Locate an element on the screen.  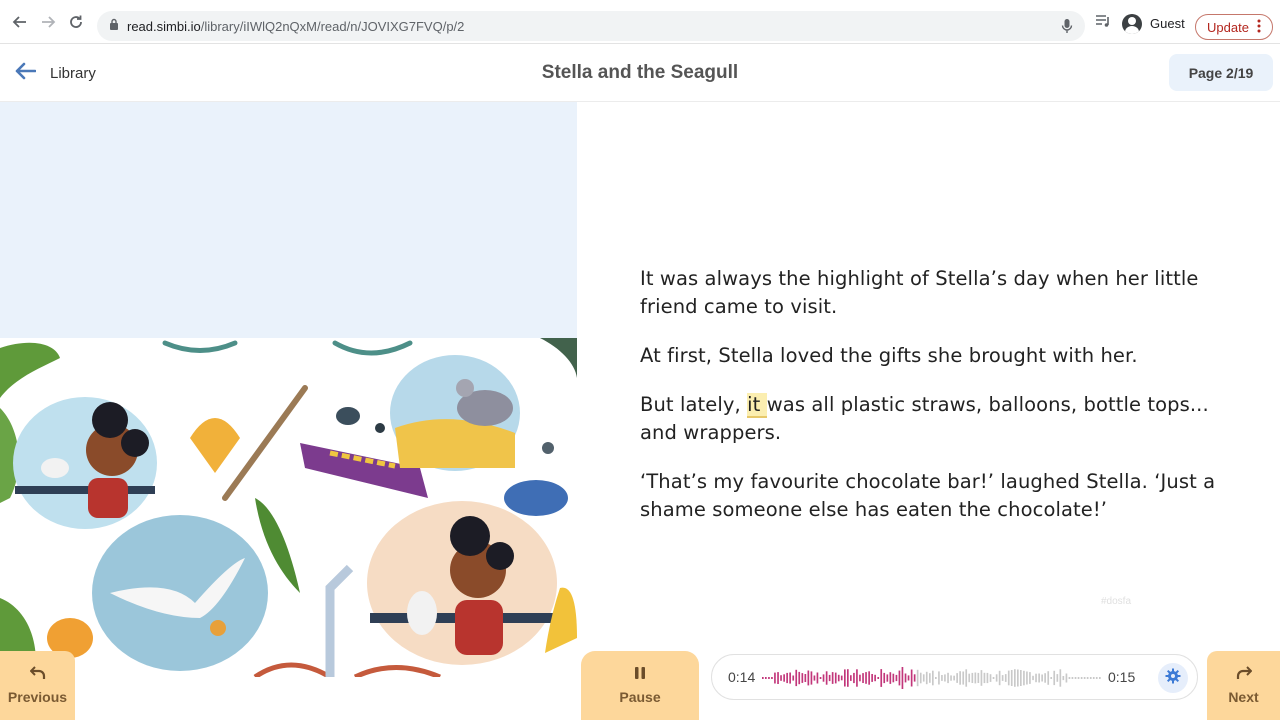
current-time: 0:14 is located at coordinates (742, 677).